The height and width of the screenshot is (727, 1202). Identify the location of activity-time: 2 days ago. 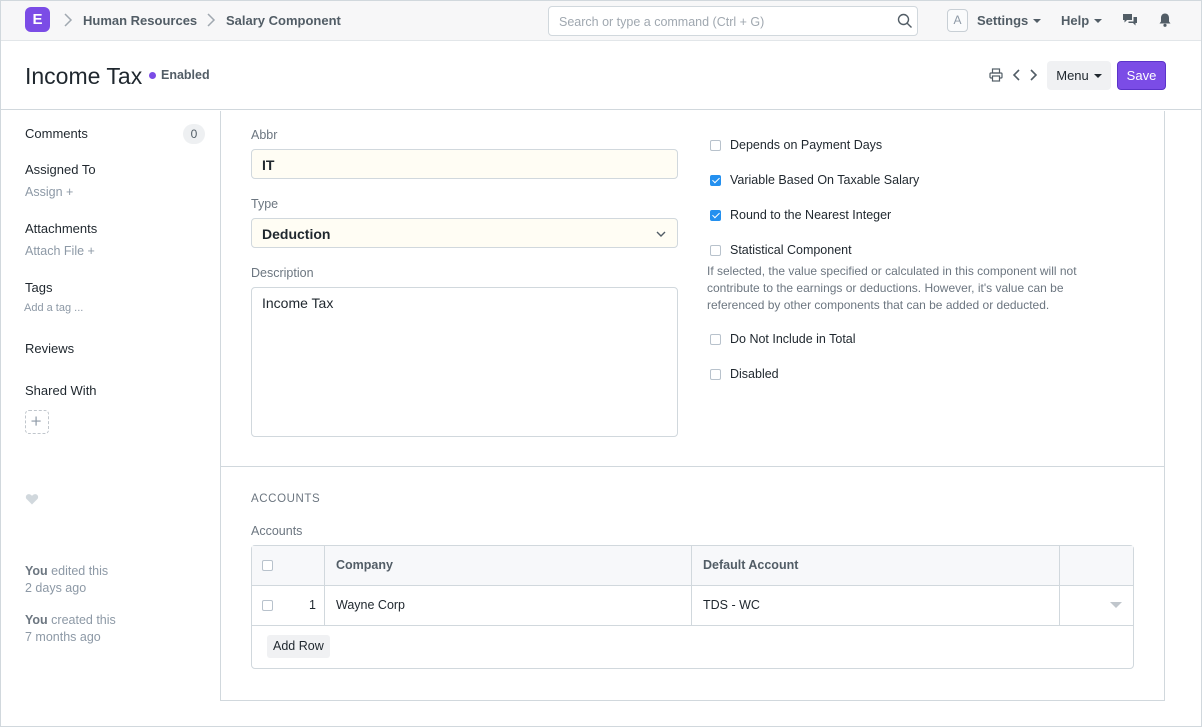
(56, 588).